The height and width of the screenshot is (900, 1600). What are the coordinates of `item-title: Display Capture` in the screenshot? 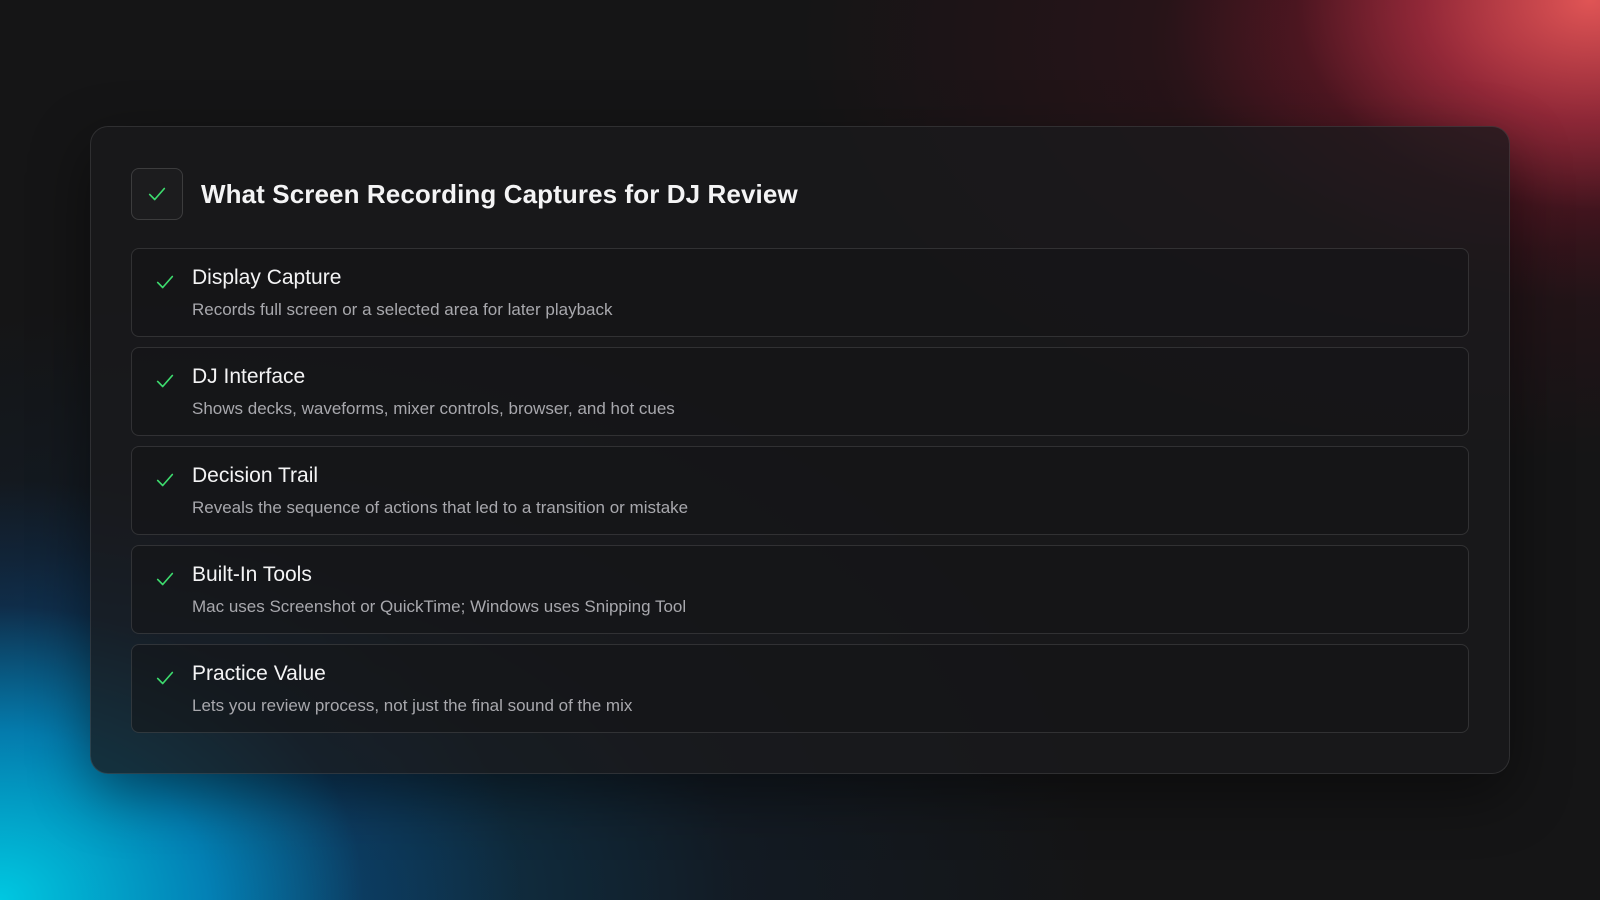 It's located at (267, 277).